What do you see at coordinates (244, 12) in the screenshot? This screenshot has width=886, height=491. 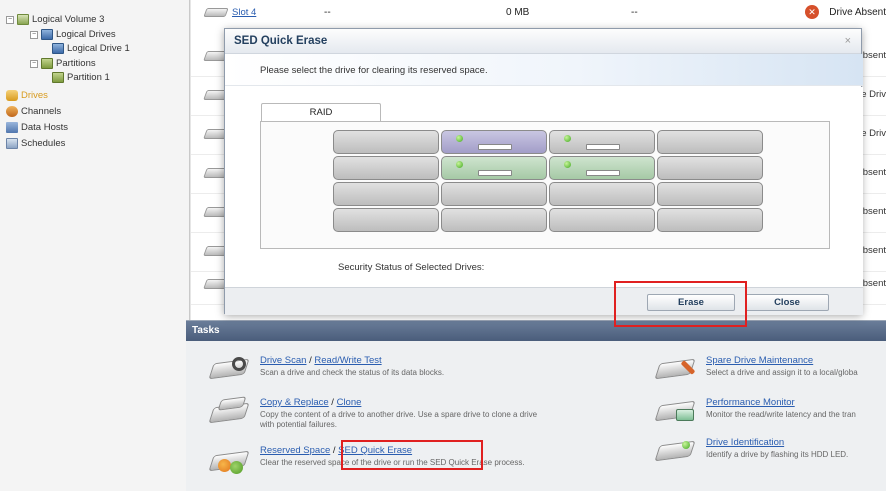 I see `slot-link: Slot 4` at bounding box center [244, 12].